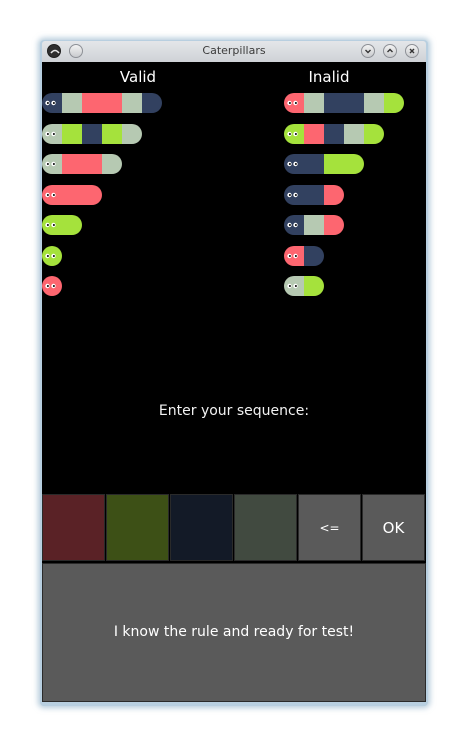 The image size is (468, 747). Describe the element at coordinates (234, 51) in the screenshot. I see `window-titlebar: Caterpillars` at that location.